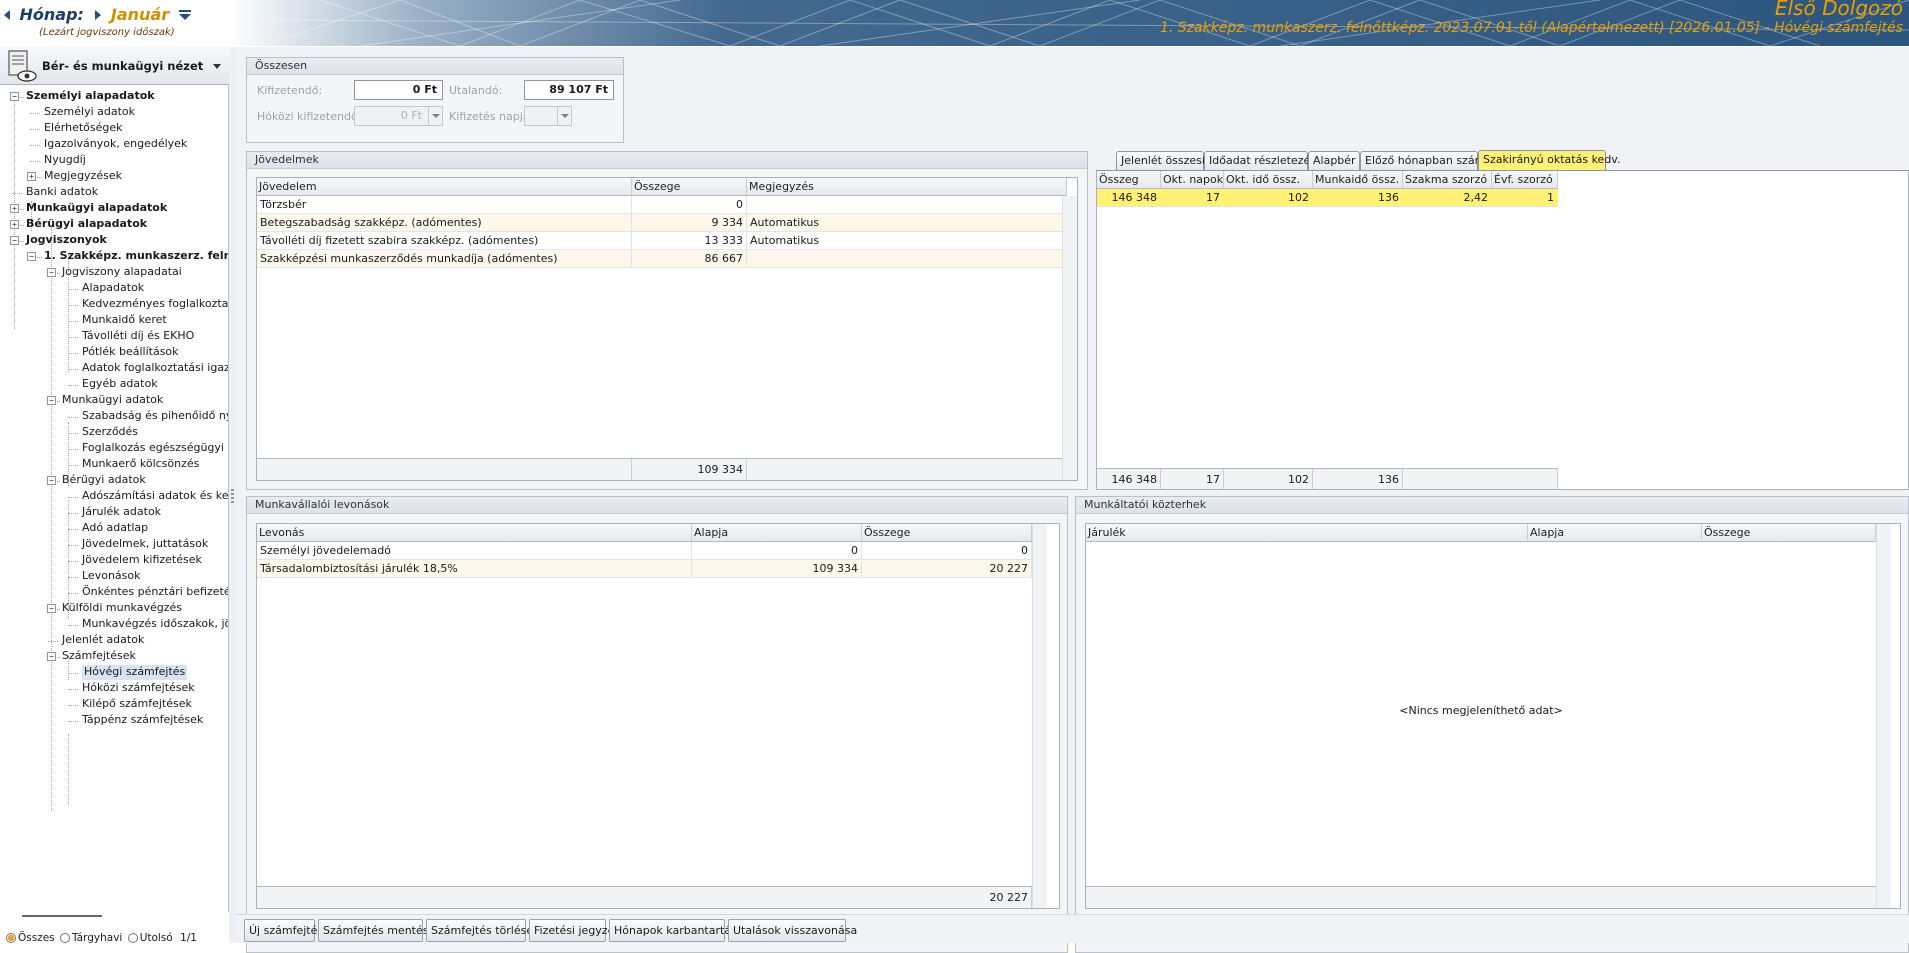 This screenshot has height=953, width=1909. What do you see at coordinates (140, 14) in the screenshot?
I see `month-value: Január` at bounding box center [140, 14].